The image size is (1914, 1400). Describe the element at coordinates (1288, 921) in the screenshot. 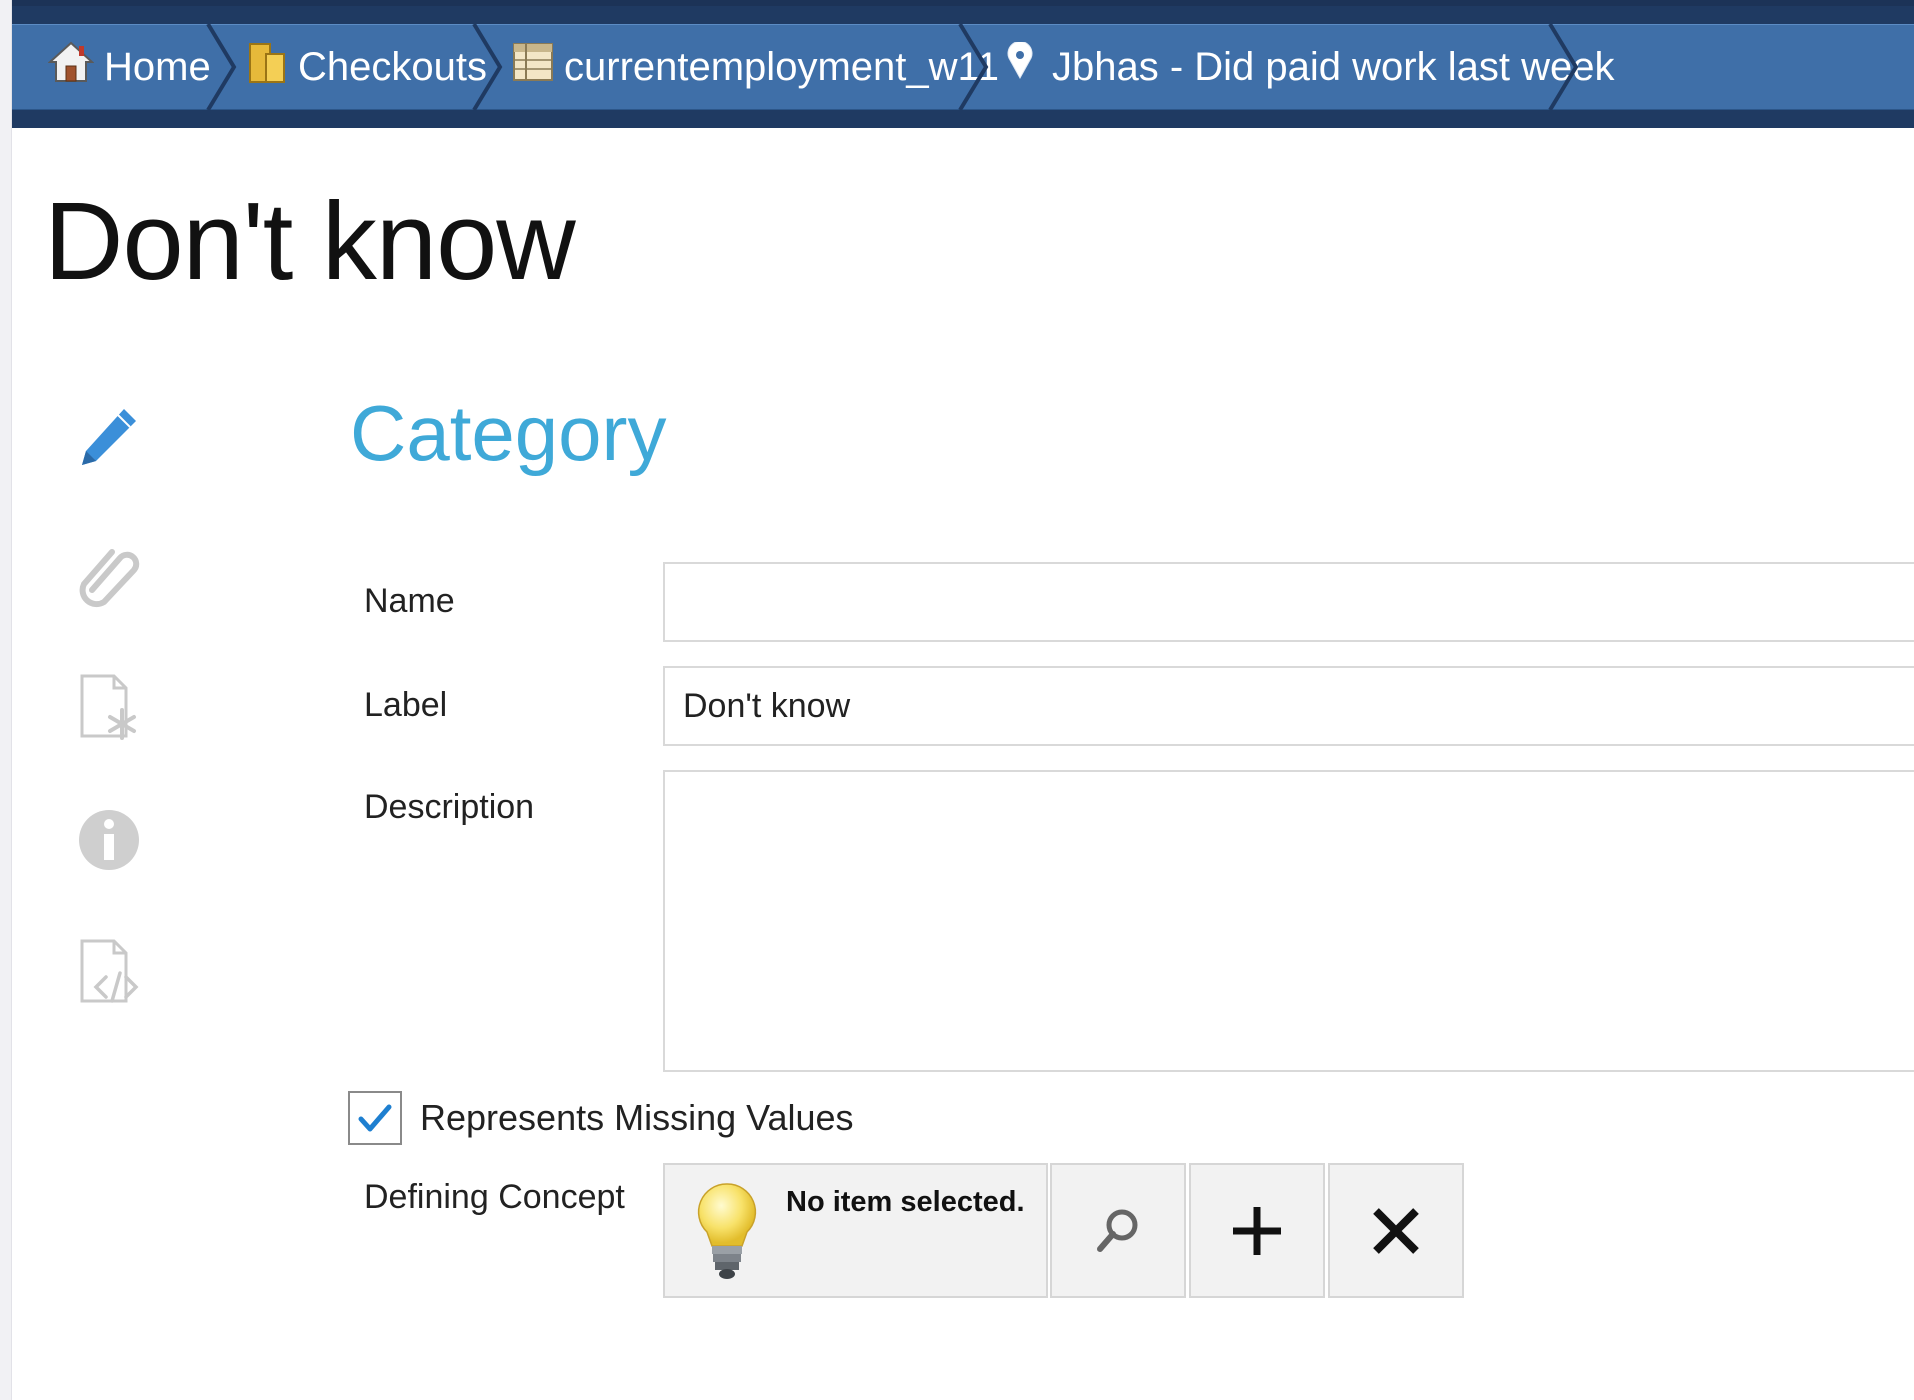

I see `description-textarea` at that location.